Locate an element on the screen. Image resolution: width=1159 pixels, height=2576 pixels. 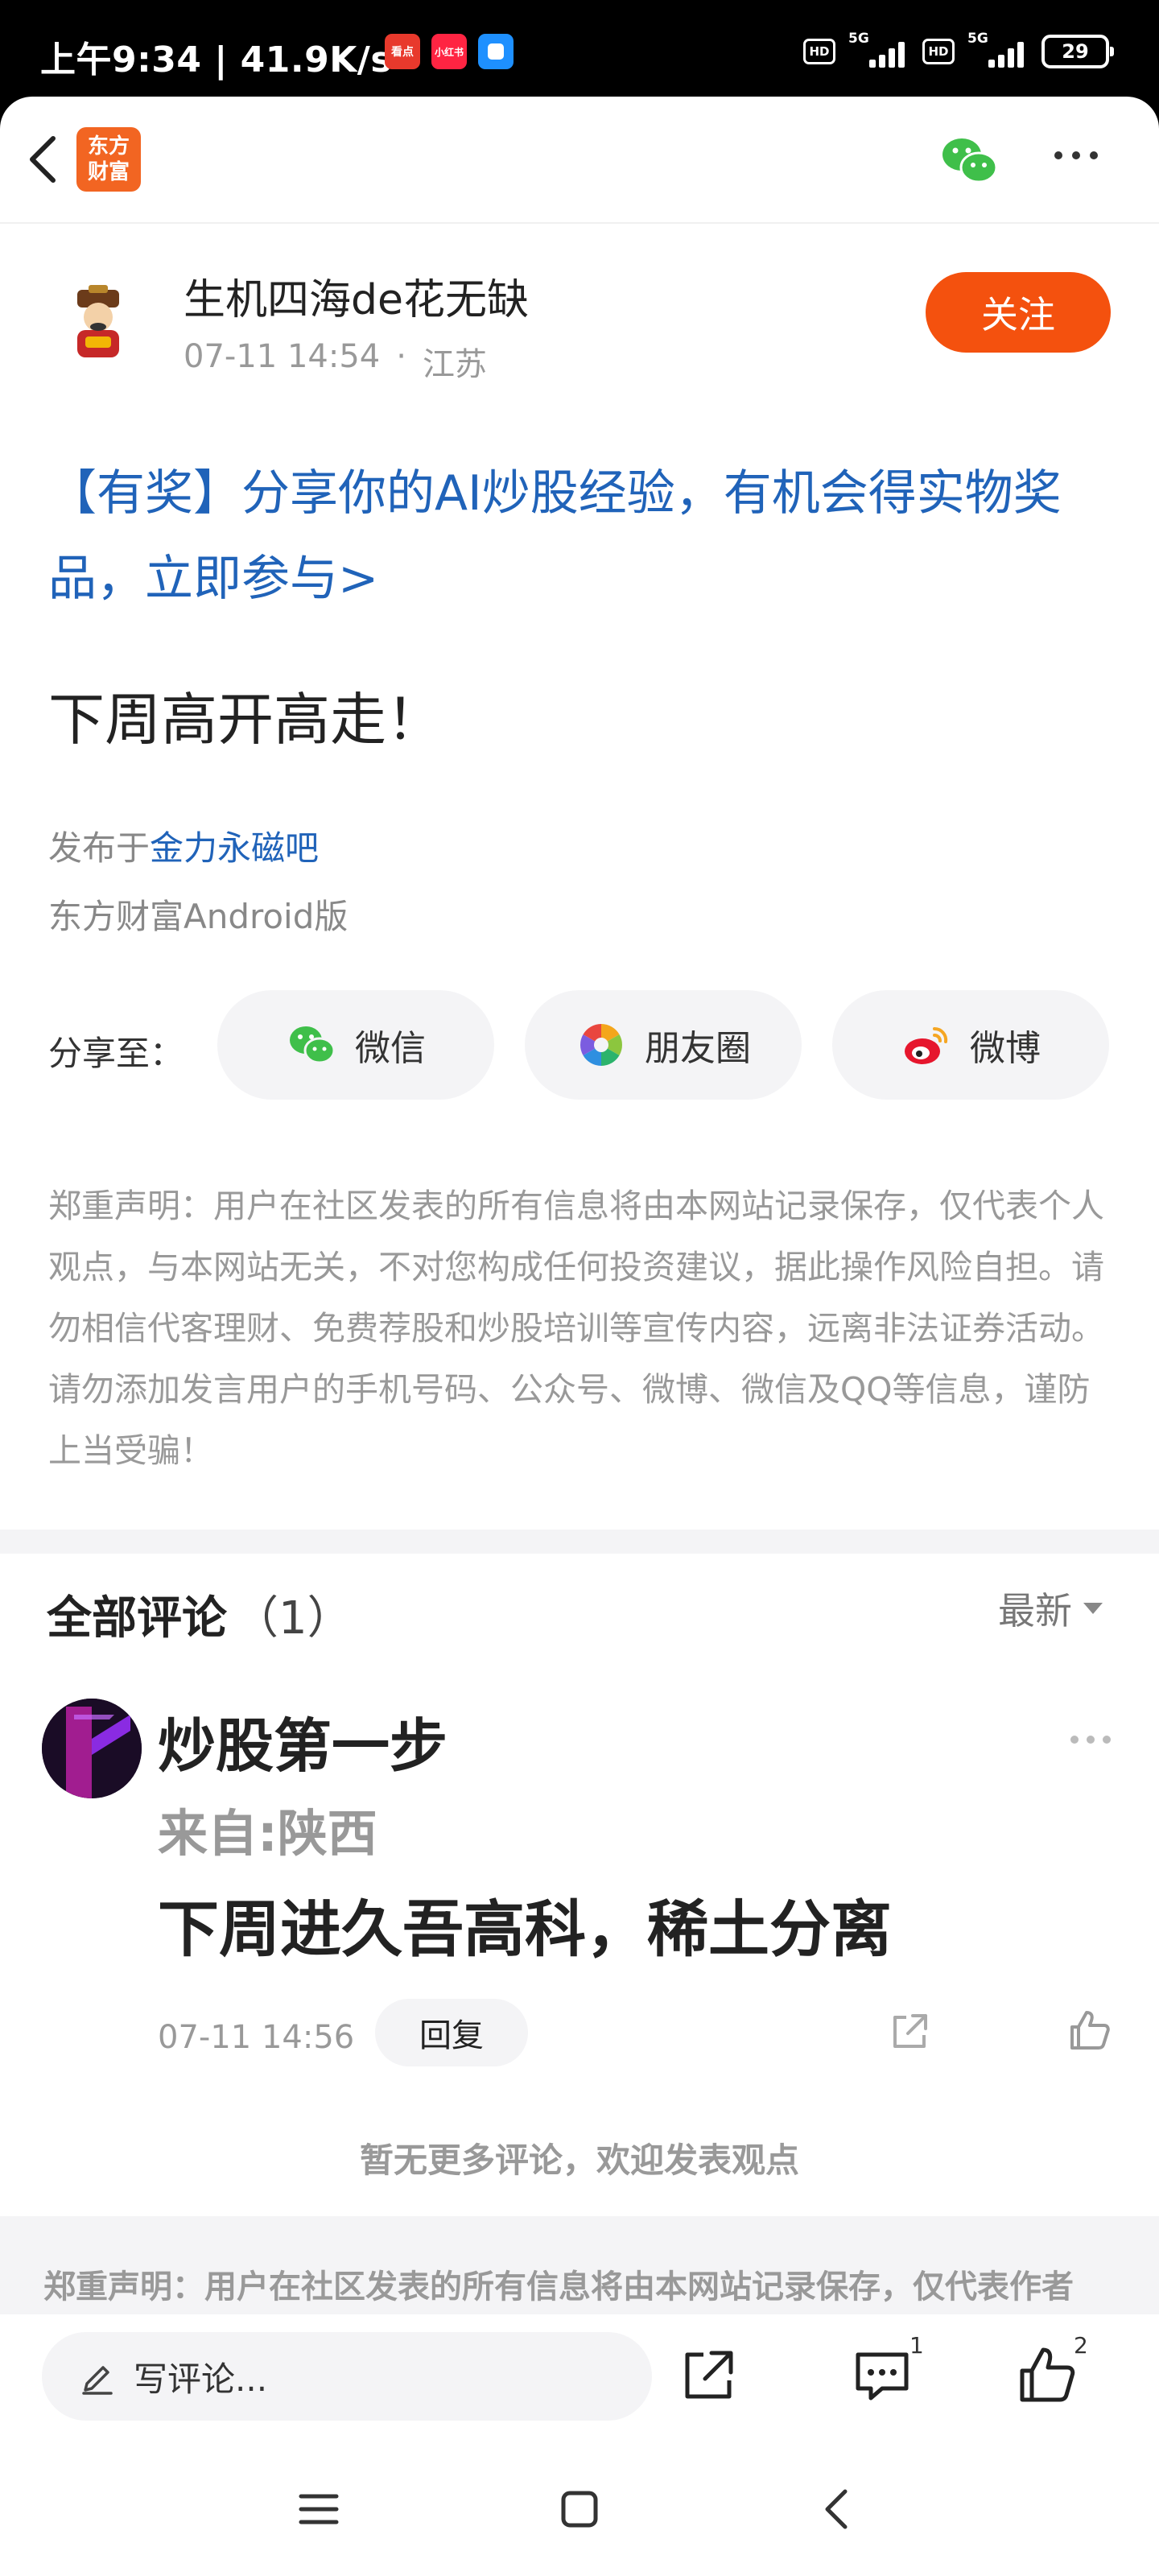
share-weibo-label: 微博 is located at coordinates (1005, 1048).